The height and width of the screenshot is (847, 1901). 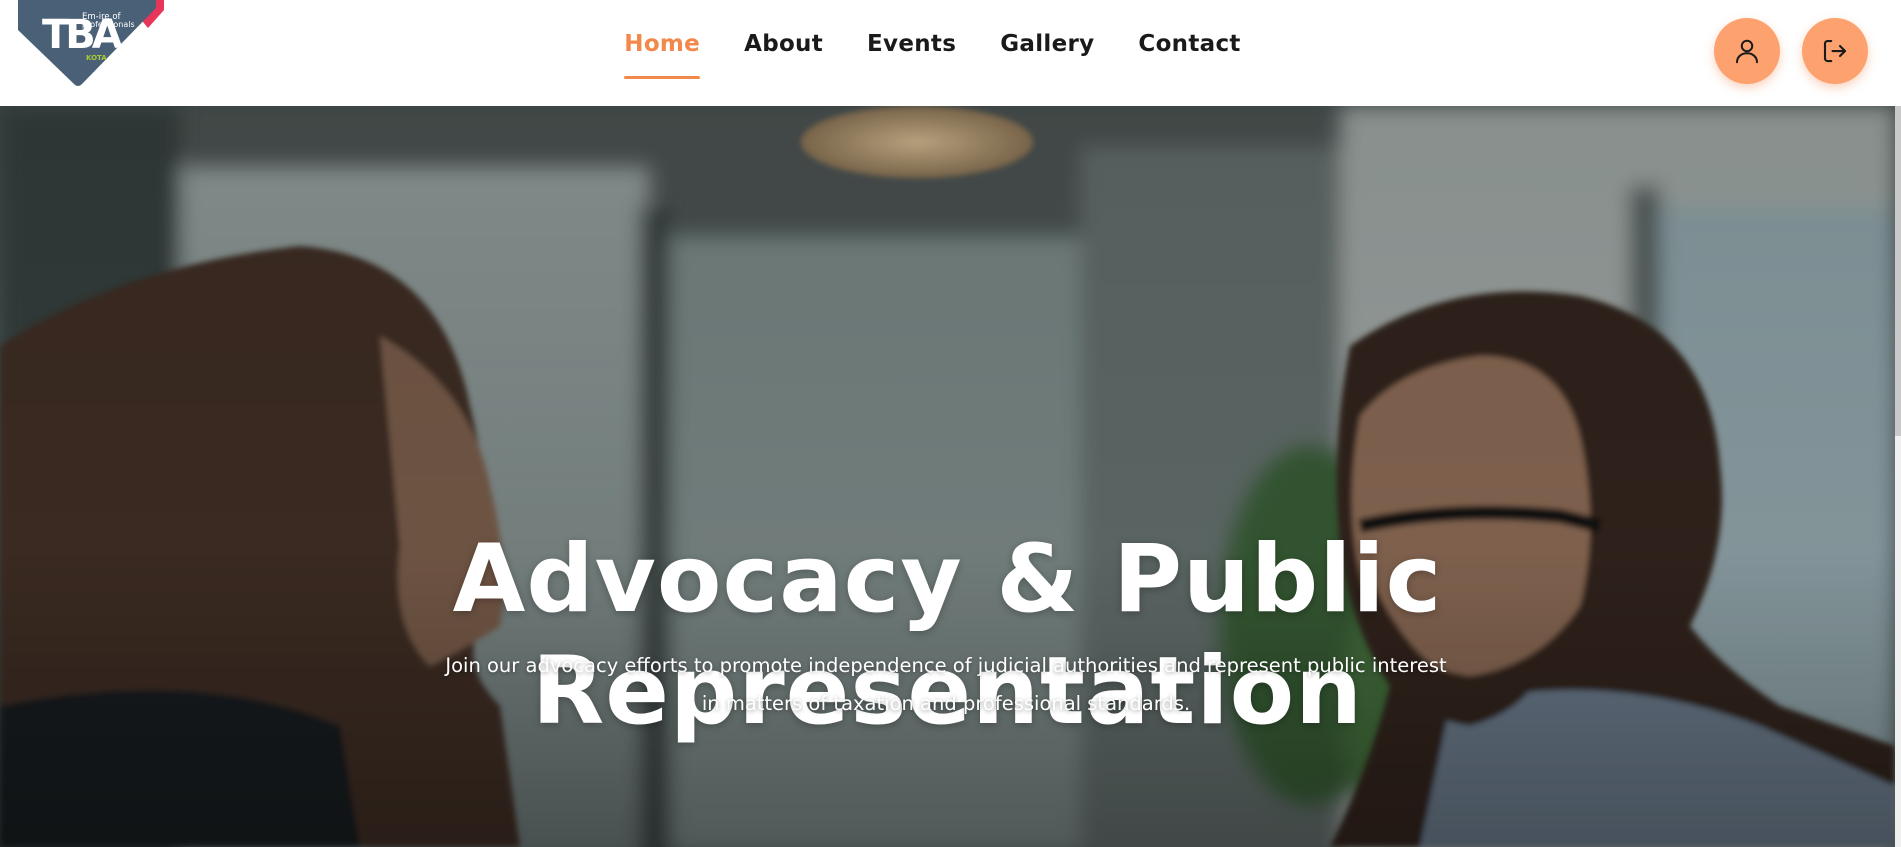 What do you see at coordinates (783, 49) in the screenshot?
I see `nav-about: About` at bounding box center [783, 49].